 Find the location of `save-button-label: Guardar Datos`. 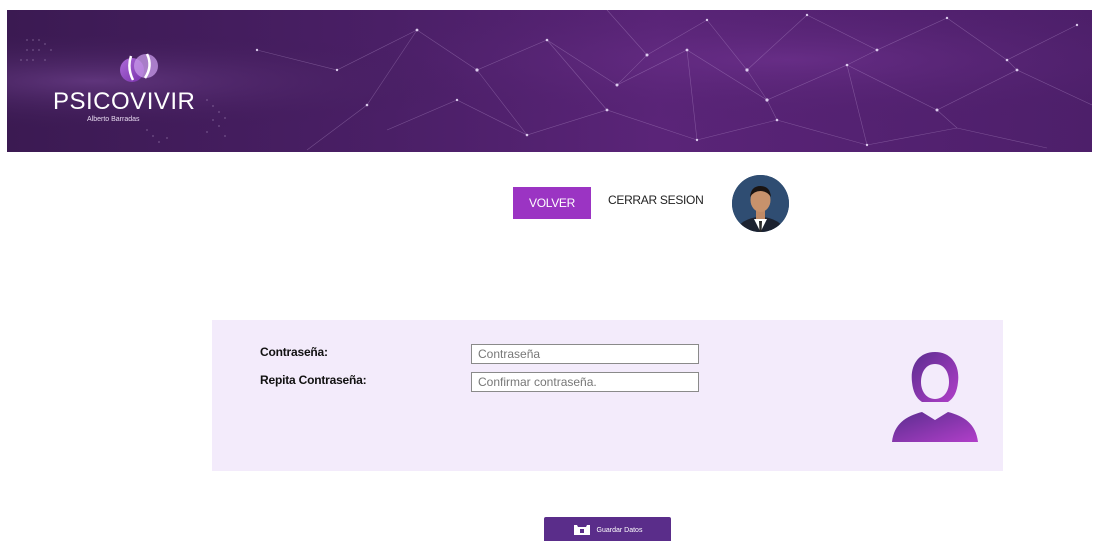

save-button-label: Guardar Datos is located at coordinates (619, 530).